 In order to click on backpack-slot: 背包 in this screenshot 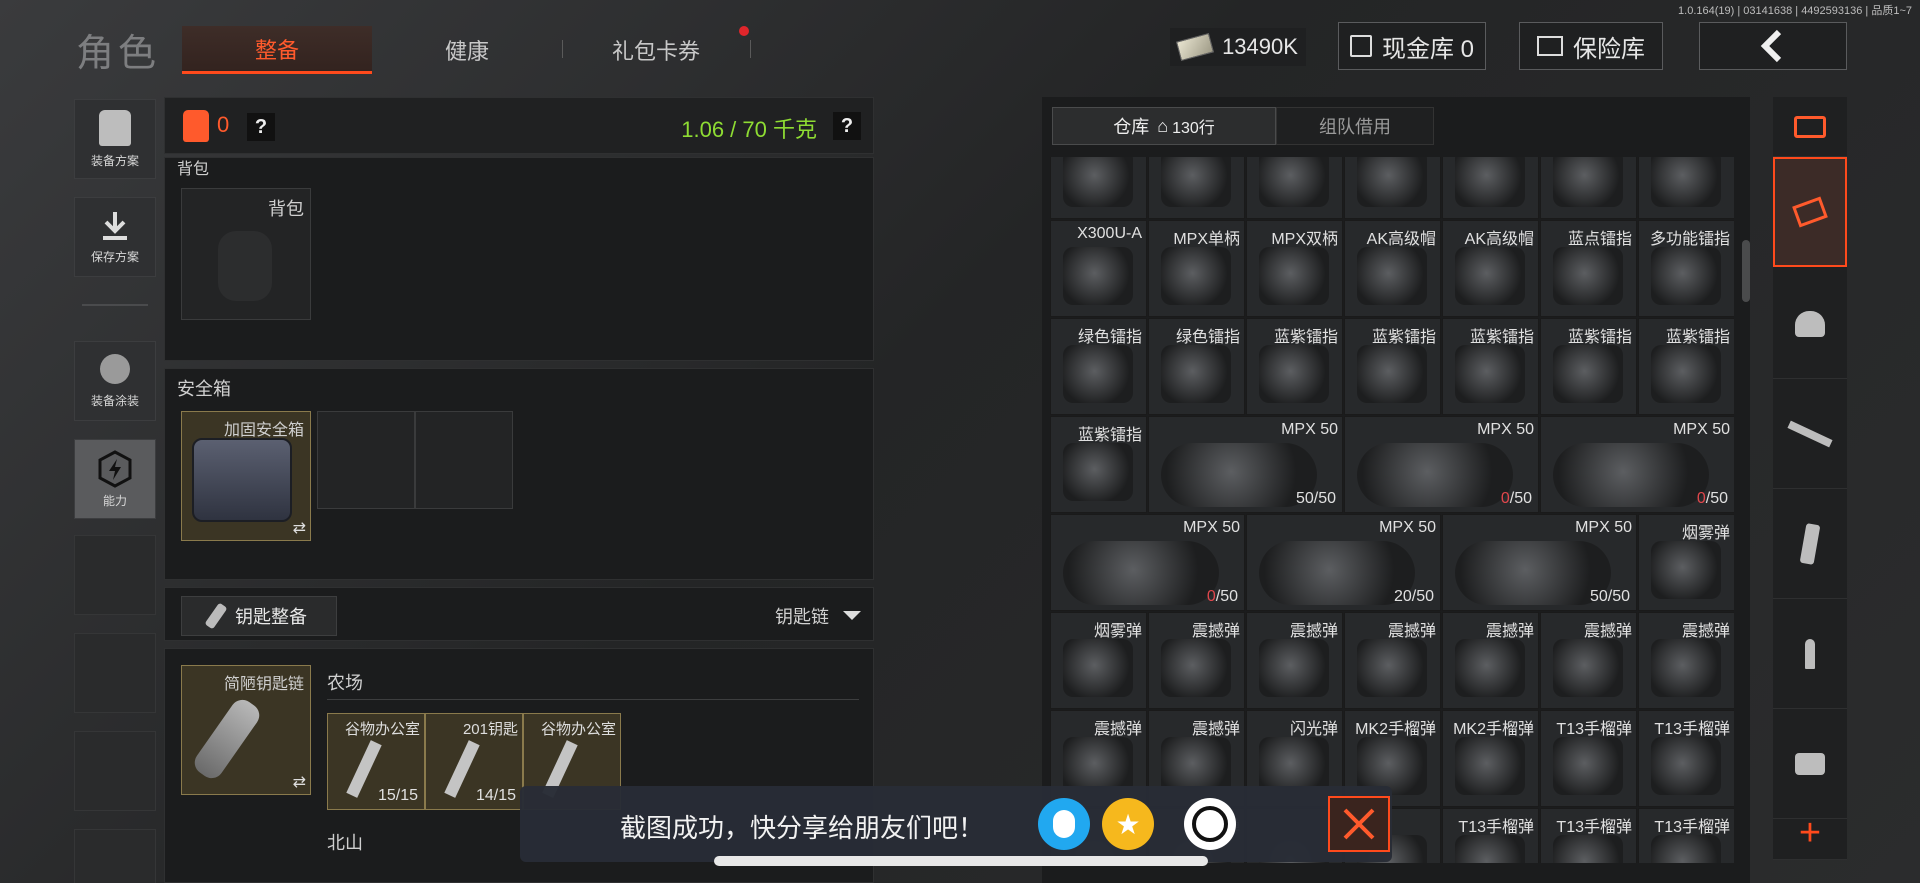, I will do `click(246, 254)`.